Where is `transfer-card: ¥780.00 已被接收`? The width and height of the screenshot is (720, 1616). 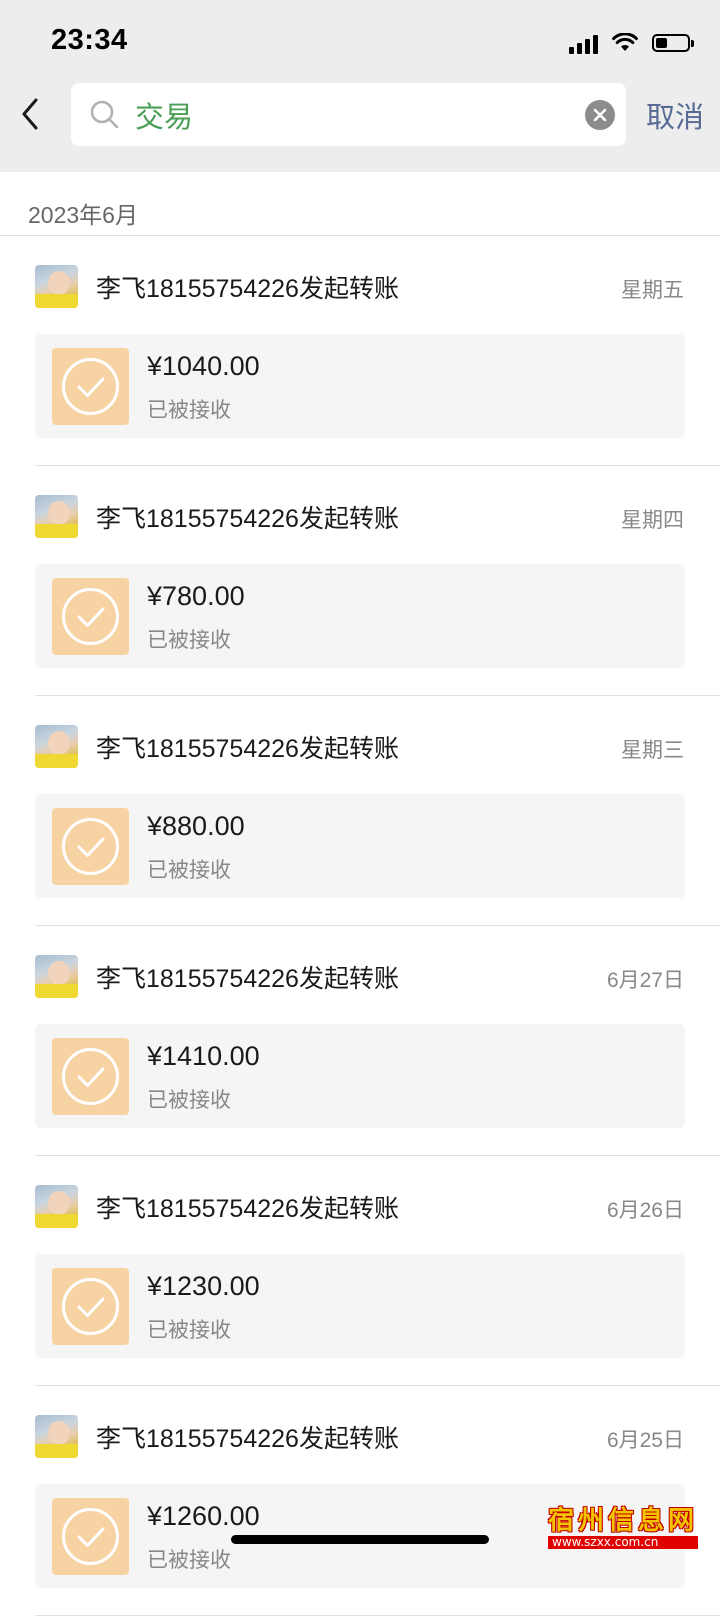
transfer-card: ¥780.00 已被接收 is located at coordinates (360, 616).